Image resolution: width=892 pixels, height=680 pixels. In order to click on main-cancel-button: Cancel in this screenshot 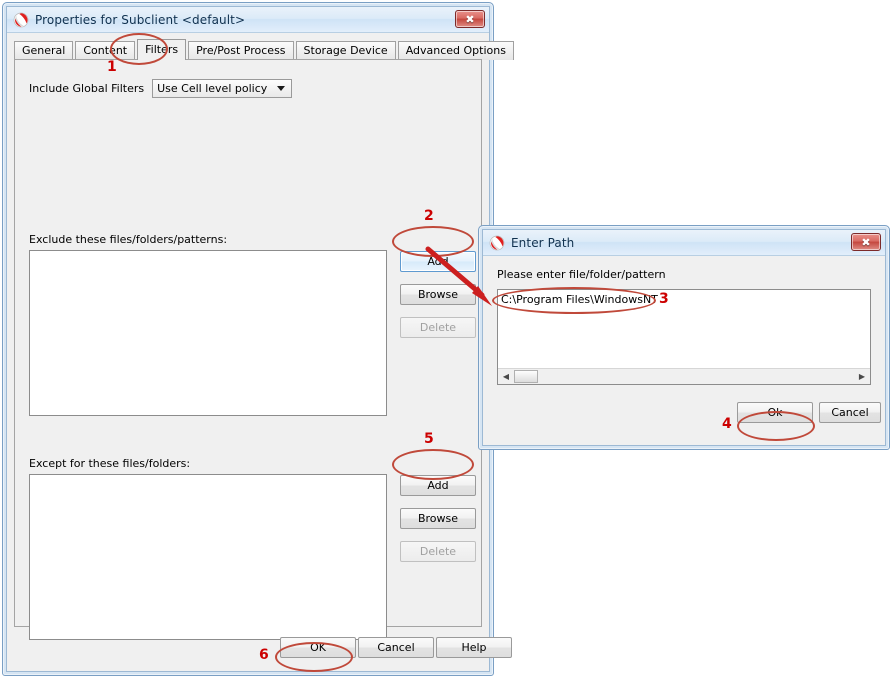, I will do `click(396, 647)`.